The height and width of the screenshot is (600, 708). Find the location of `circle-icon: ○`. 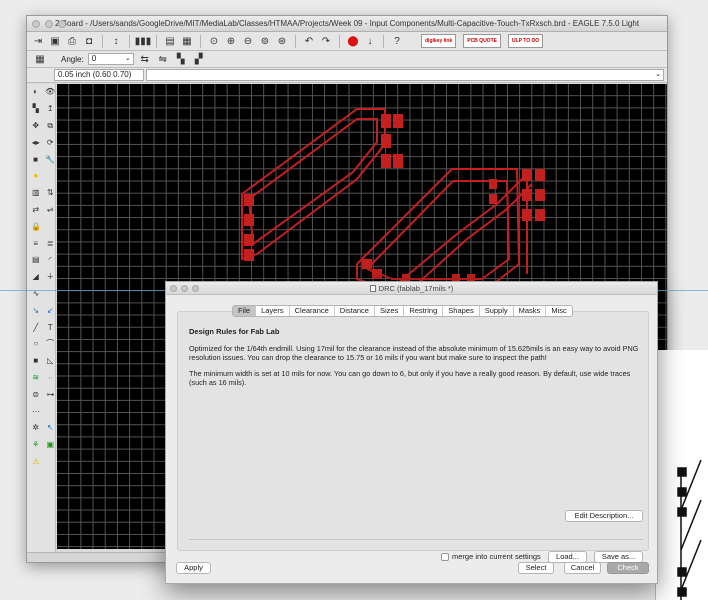

circle-icon: ○ is located at coordinates (36, 344).